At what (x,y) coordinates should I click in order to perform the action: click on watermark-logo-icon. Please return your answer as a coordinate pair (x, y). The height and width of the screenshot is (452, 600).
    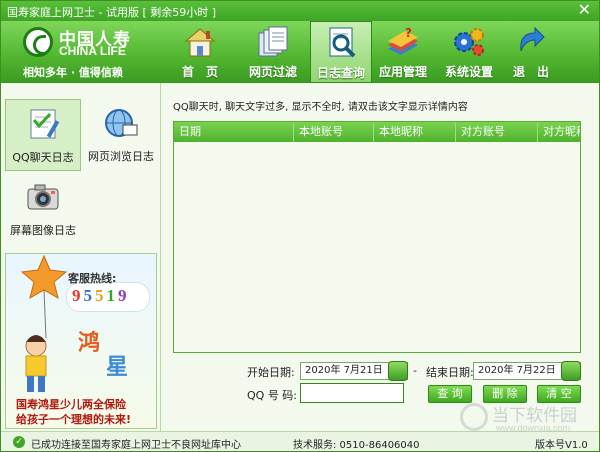
    Looking at the image, I should click on (474, 417).